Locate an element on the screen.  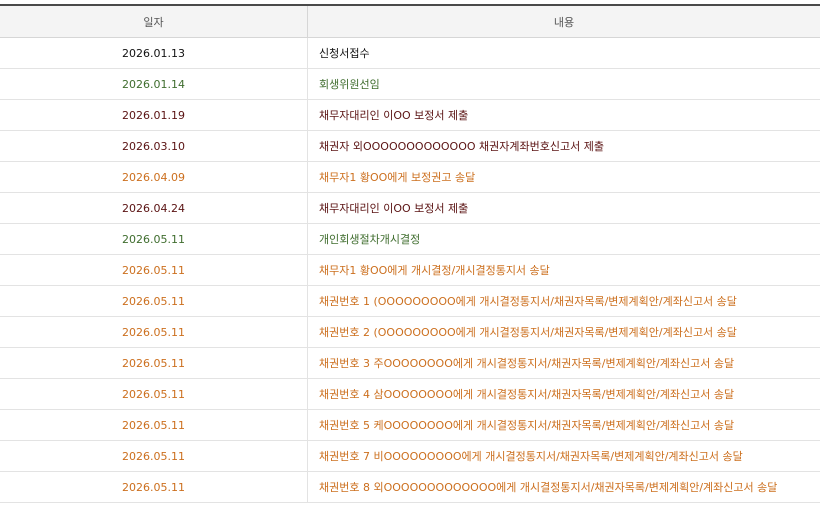
row-content: 채무자1 황OO에게 개시결정/개시결정통지서 송달 is located at coordinates (434, 270).